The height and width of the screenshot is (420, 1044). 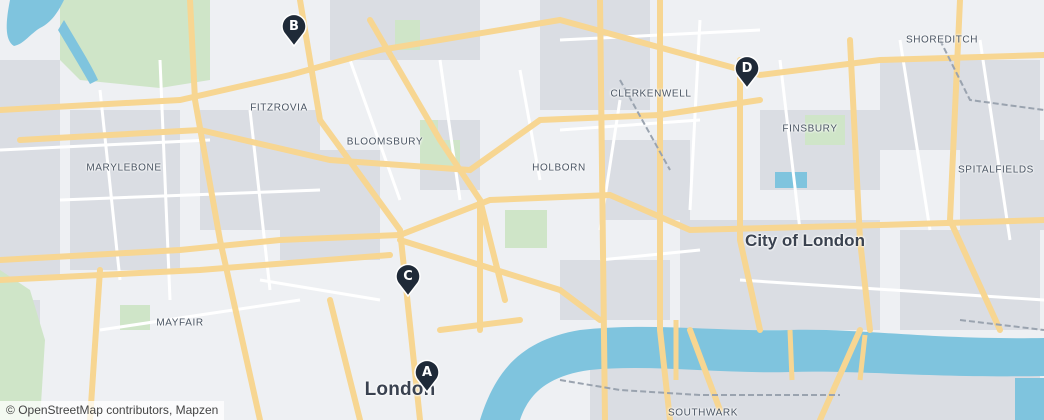 What do you see at coordinates (996, 170) in the screenshot?
I see `place-label-spitalfields: SPITALFIELDS` at bounding box center [996, 170].